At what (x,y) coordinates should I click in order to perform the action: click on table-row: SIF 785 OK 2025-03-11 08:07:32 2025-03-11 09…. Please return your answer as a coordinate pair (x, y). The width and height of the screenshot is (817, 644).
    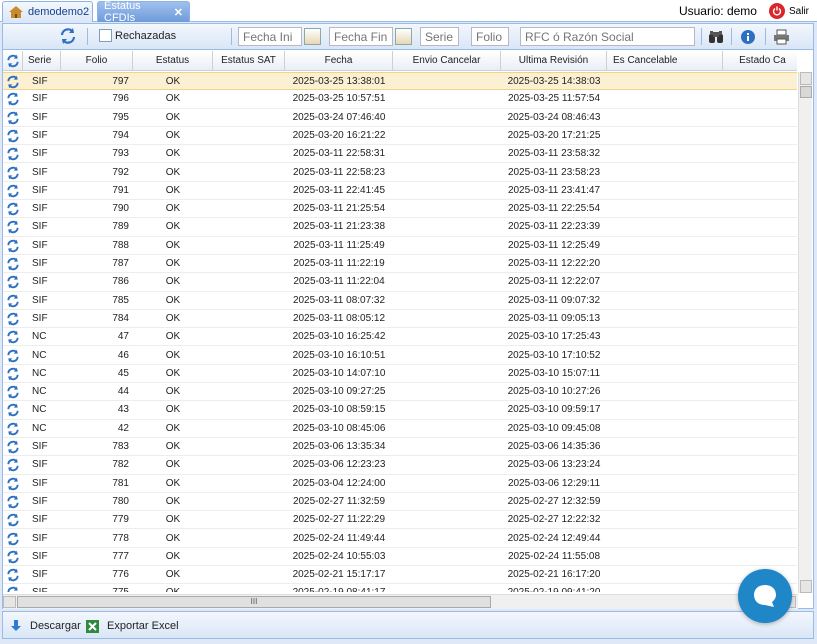
    Looking at the image, I should click on (400, 301).